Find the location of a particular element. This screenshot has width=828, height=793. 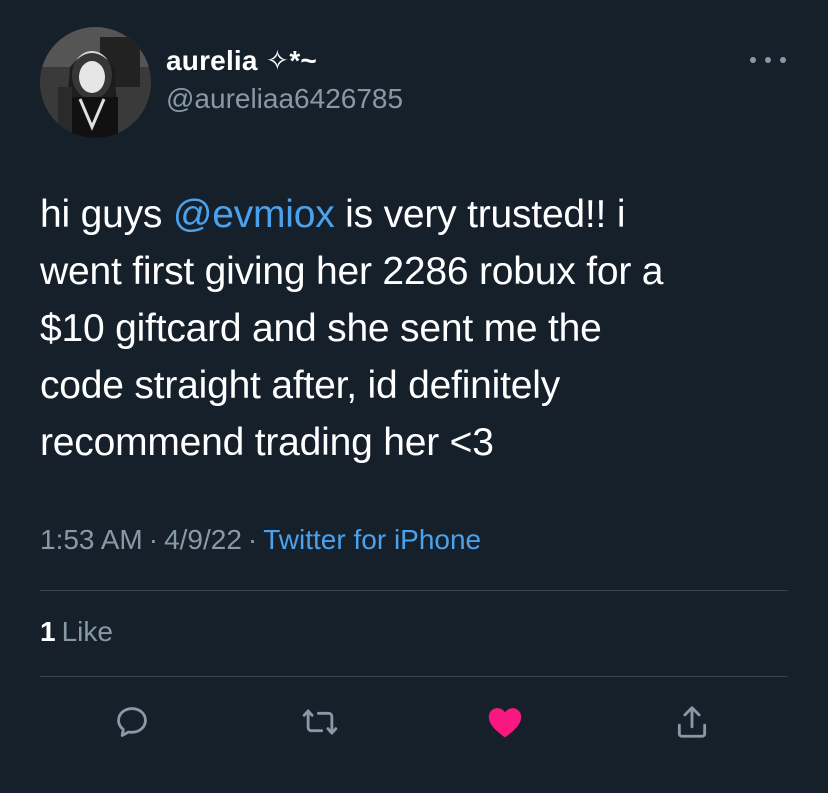

author-name-row: aurelia ✧*~ is located at coordinates (241, 60).